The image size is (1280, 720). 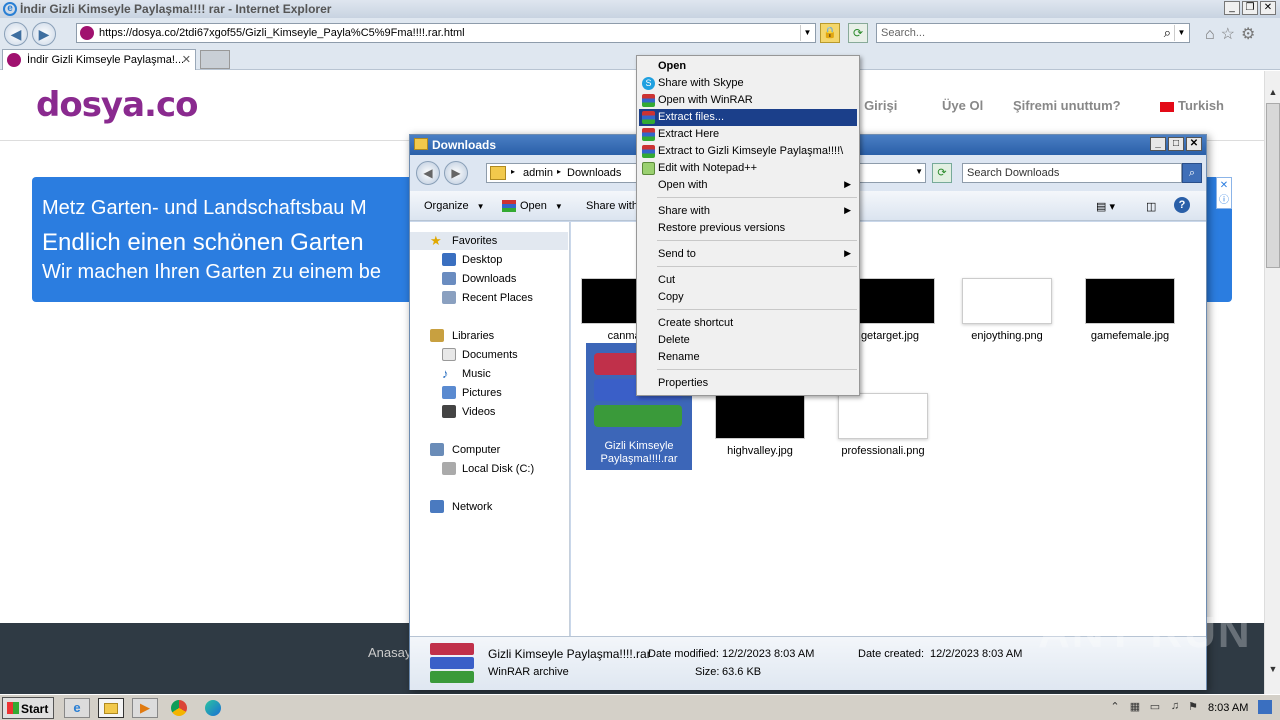 What do you see at coordinates (1194, 144) in the screenshot?
I see `explorer-close-button: ✕` at bounding box center [1194, 144].